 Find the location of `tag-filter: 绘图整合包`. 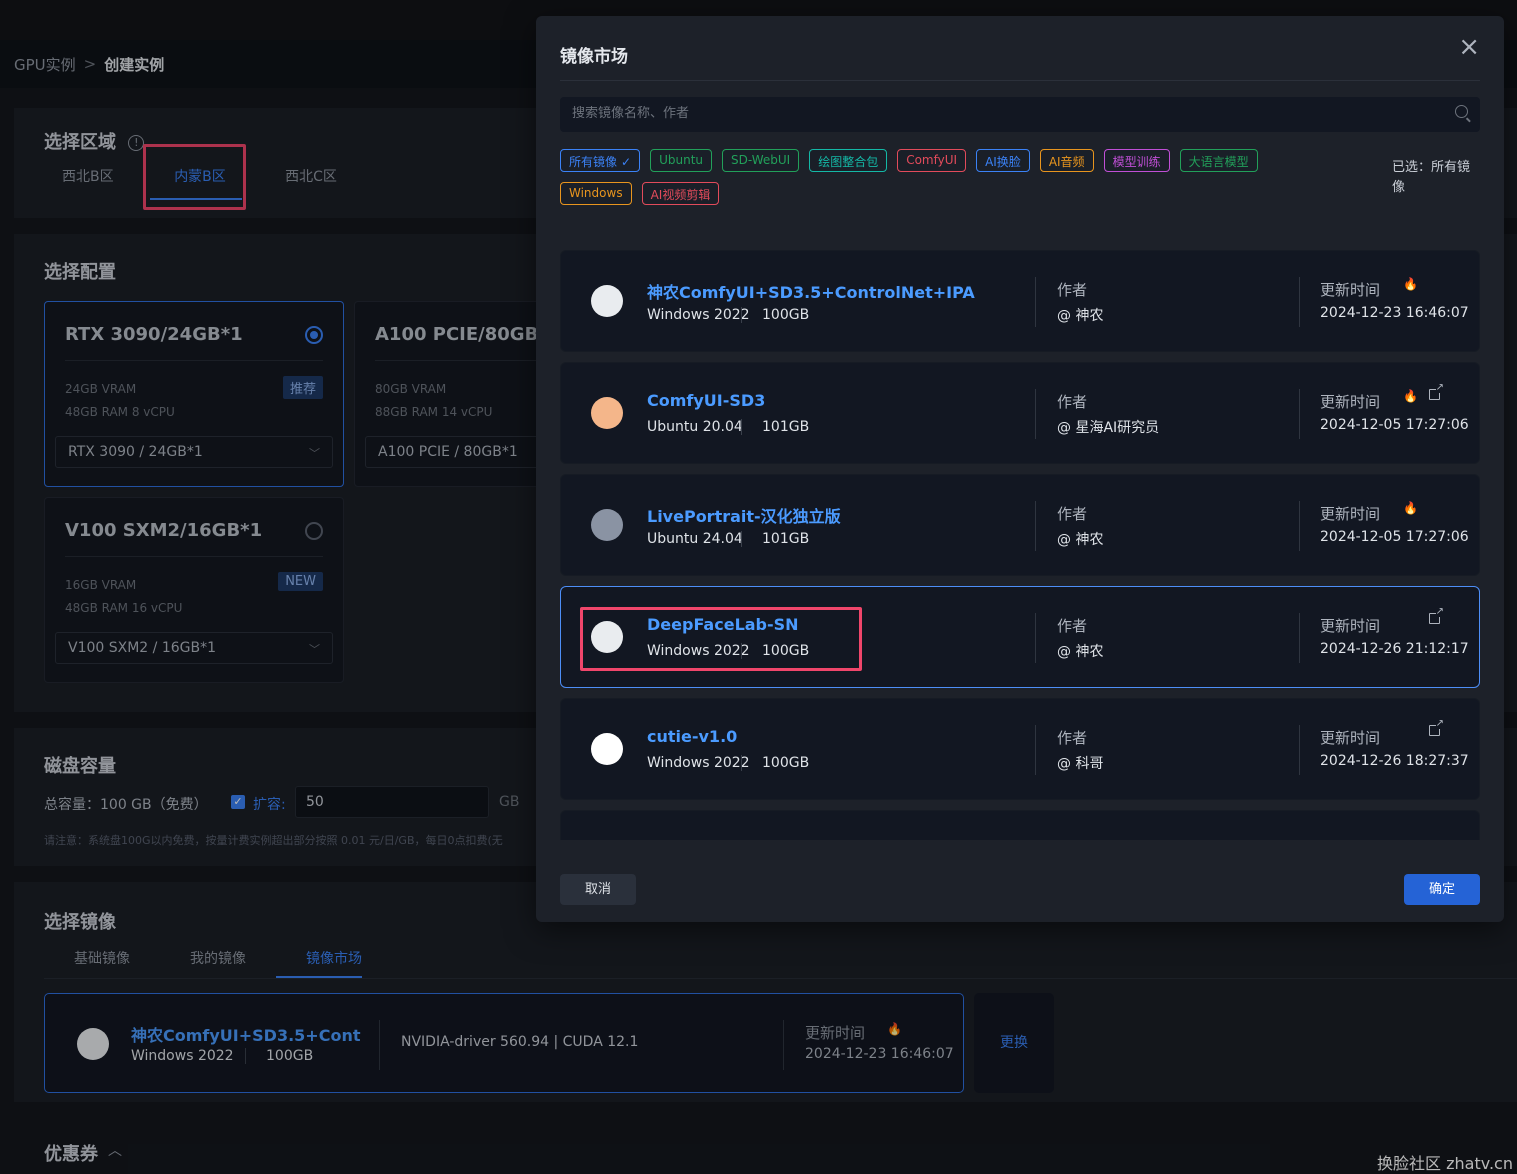

tag-filter: 绘图整合包 is located at coordinates (848, 160).